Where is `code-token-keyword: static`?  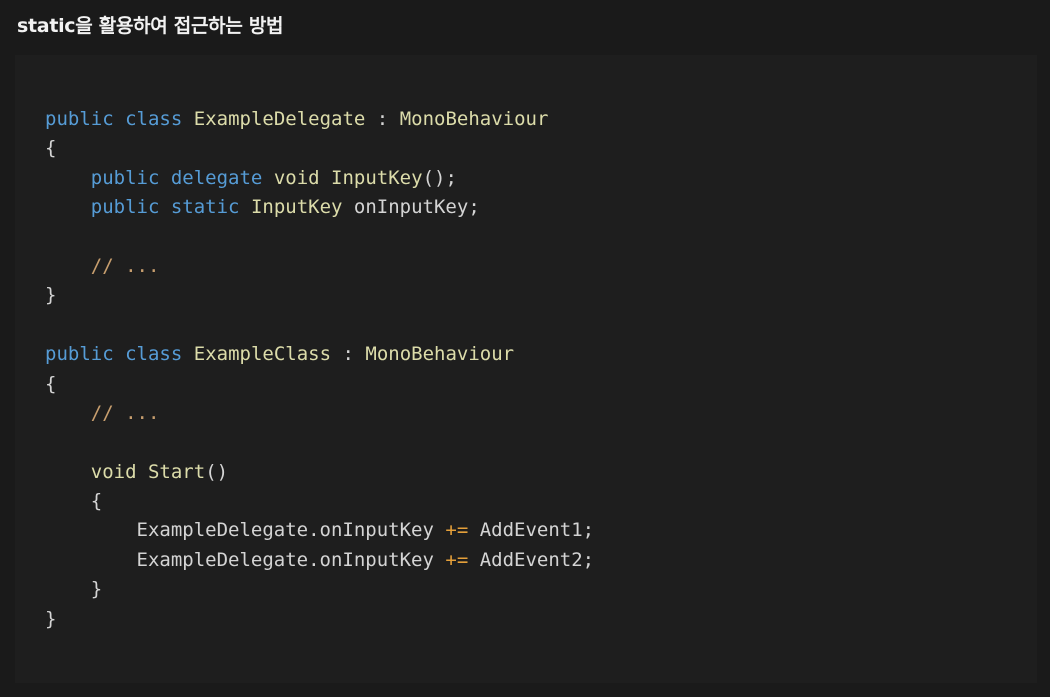
code-token-keyword: static is located at coordinates (205, 207).